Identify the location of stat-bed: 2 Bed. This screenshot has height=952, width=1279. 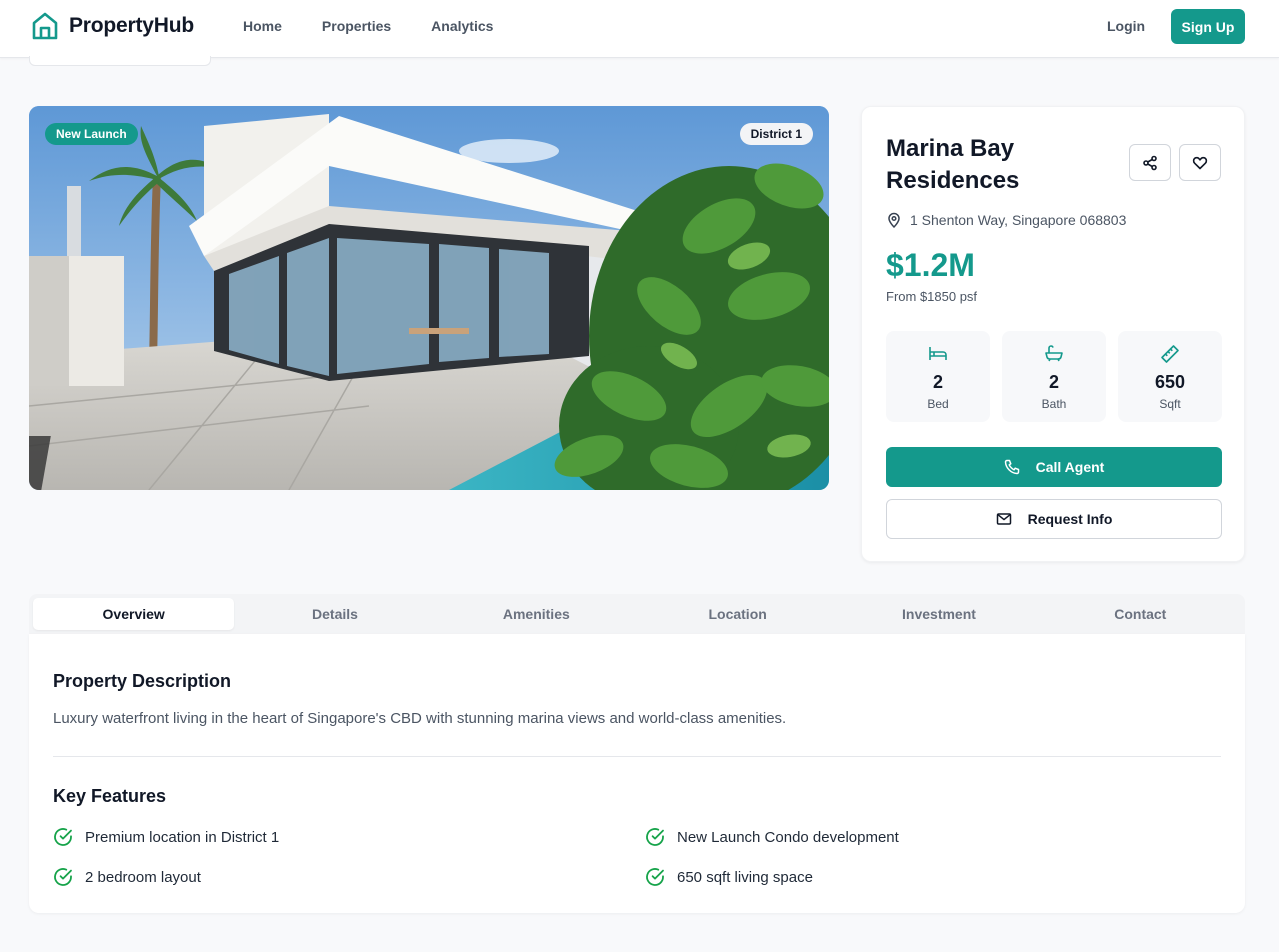
(938, 376).